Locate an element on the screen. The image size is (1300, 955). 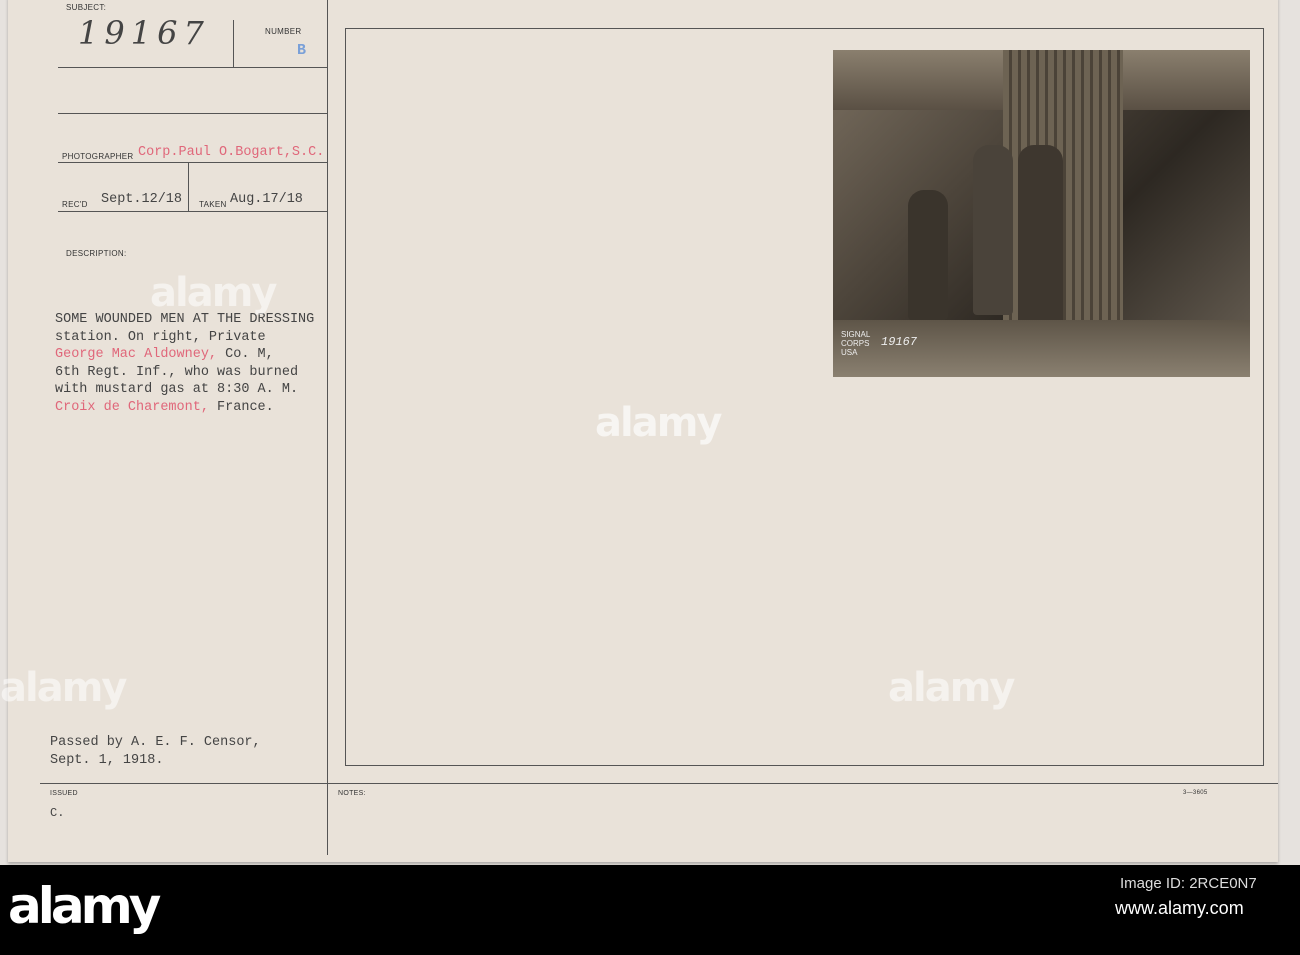
number-value: B is located at coordinates (302, 50).